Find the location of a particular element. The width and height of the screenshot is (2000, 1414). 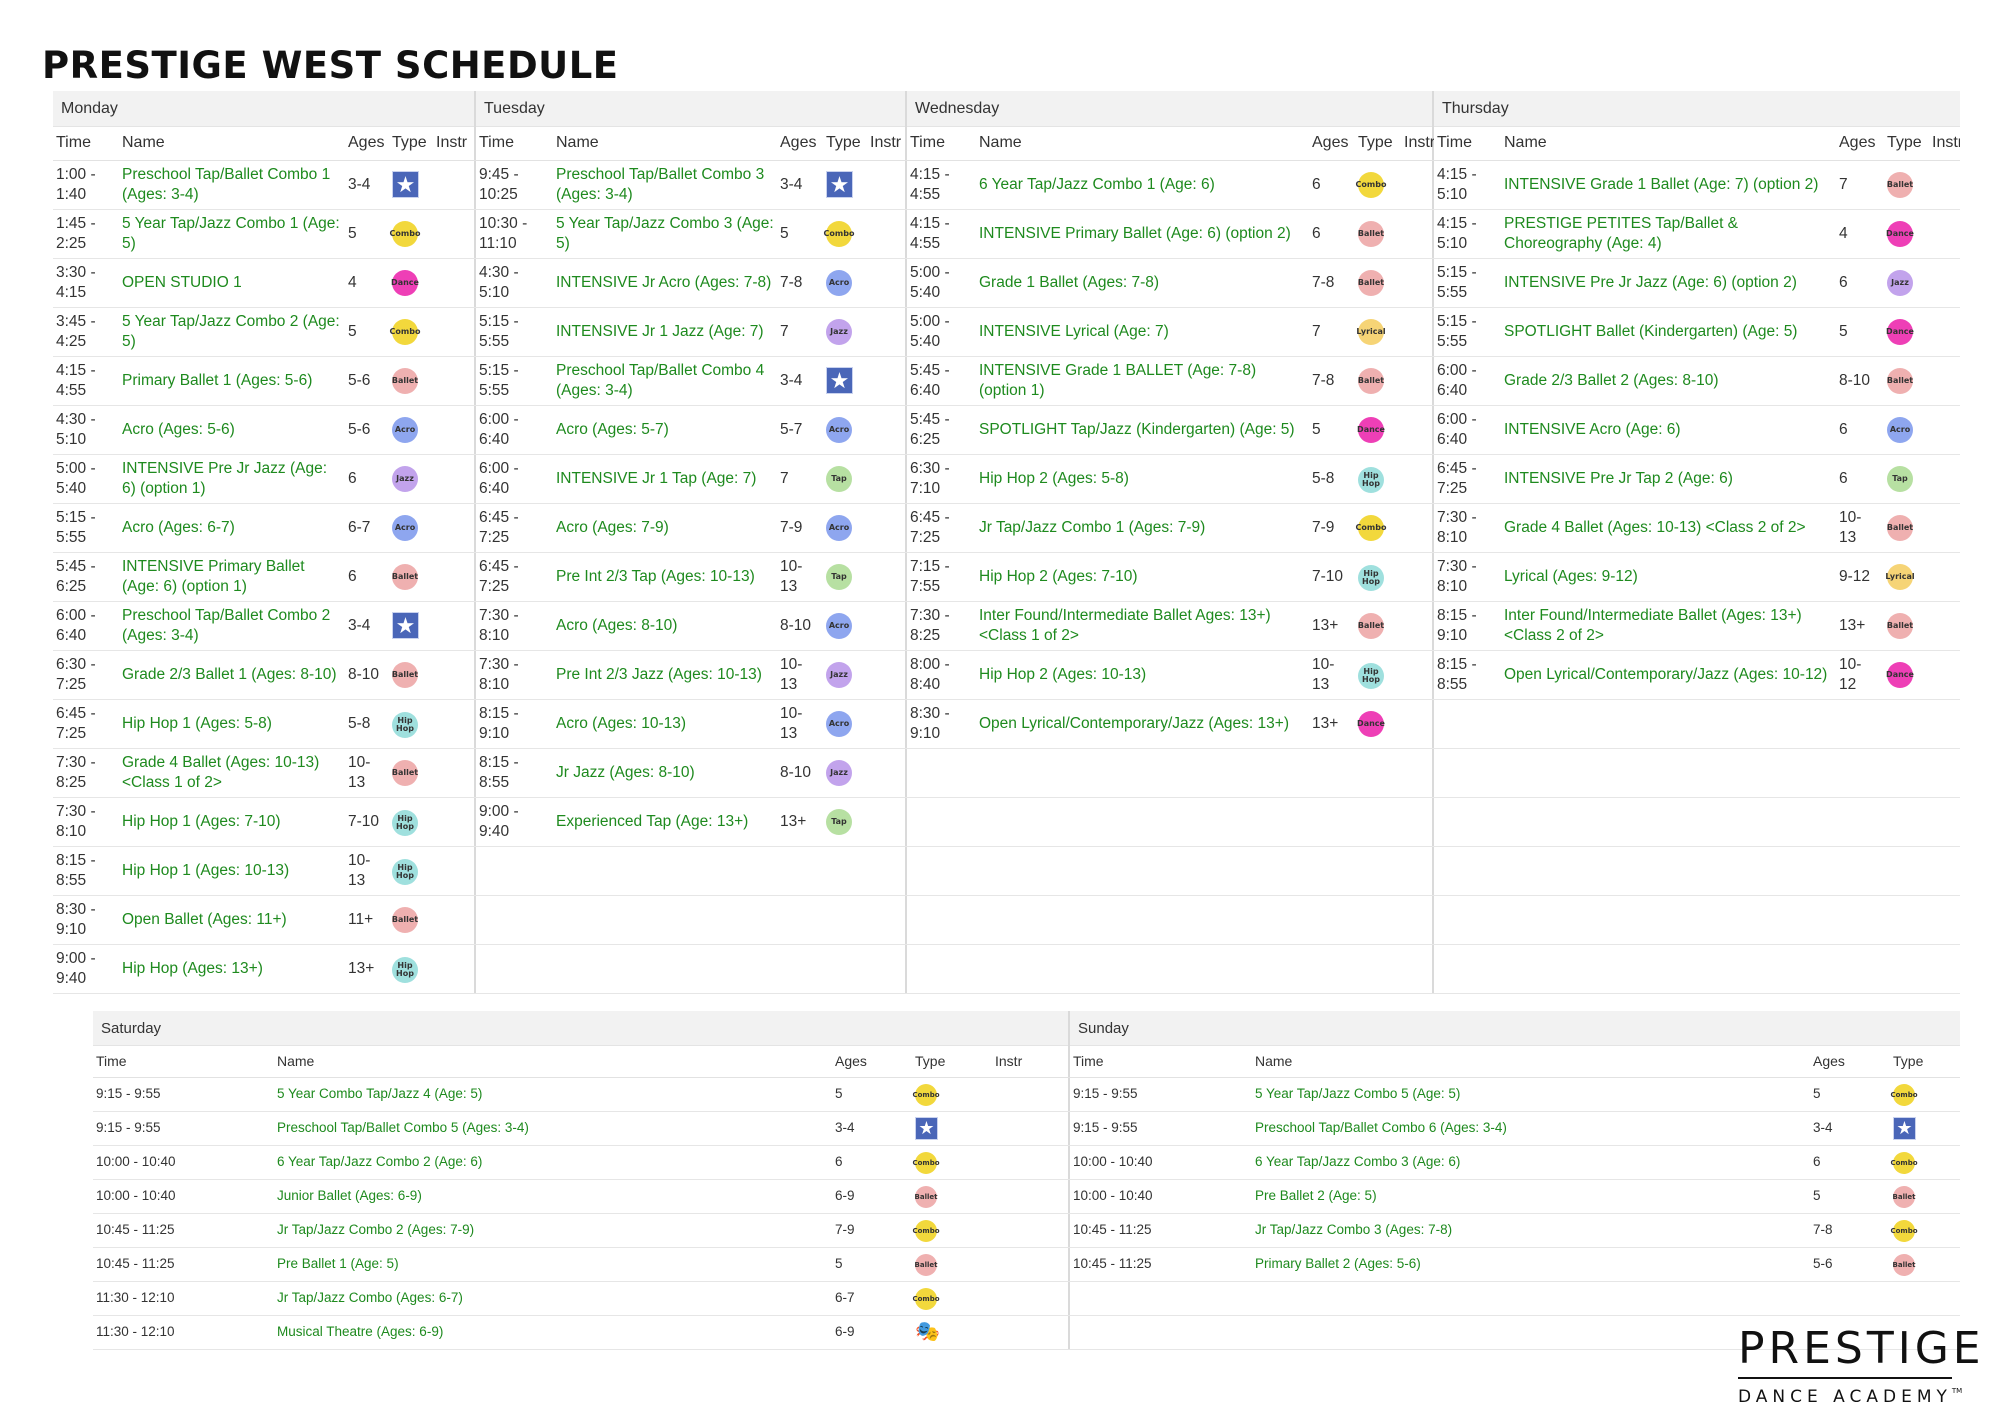

class-name: Hip Hop 1 (Ages: 10-13) is located at coordinates (232, 871).